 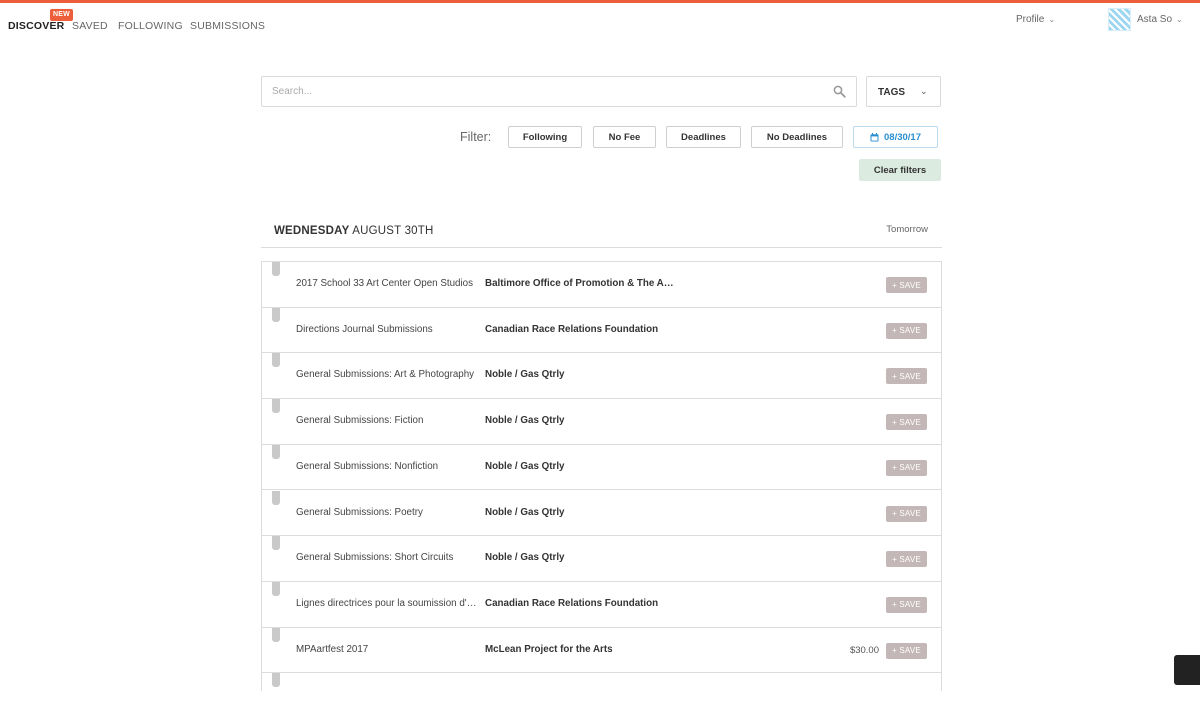 I want to click on top-accent-bar, so click(x=600, y=1).